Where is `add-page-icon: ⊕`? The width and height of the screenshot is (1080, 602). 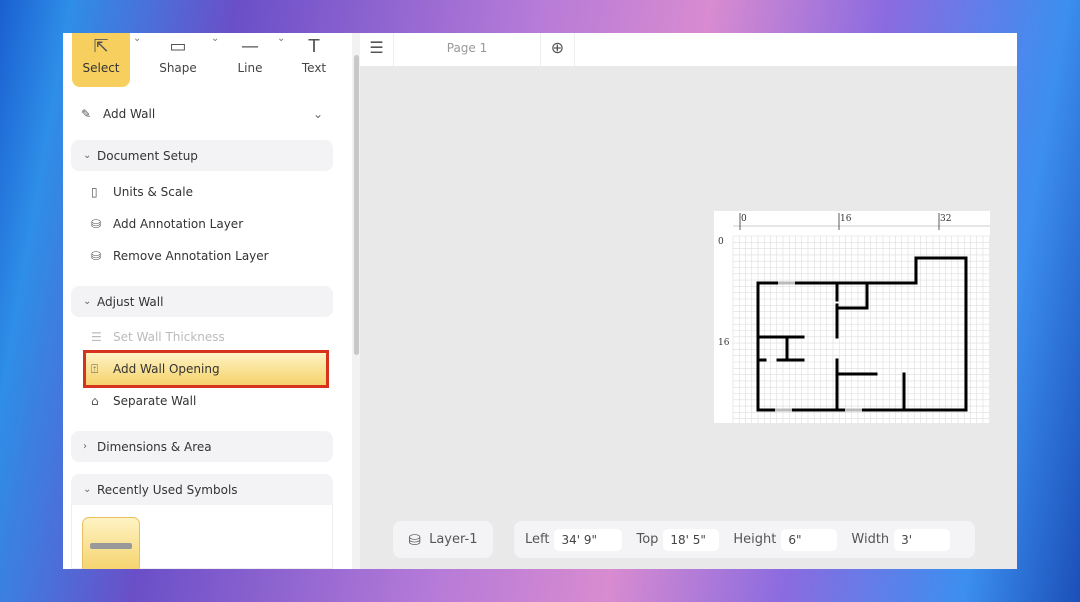
add-page-icon: ⊕ is located at coordinates (558, 49).